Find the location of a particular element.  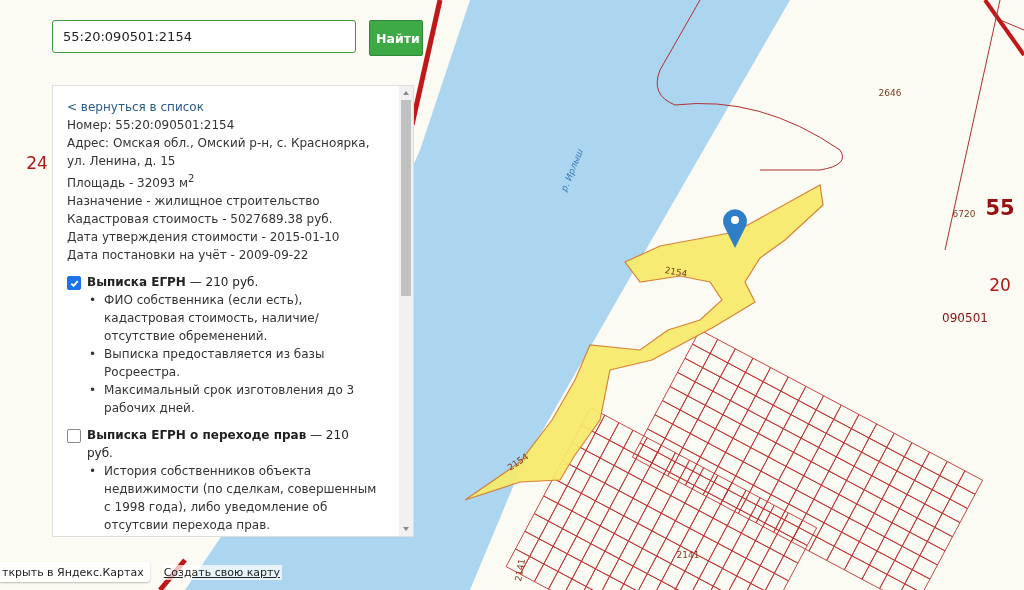

option-bullet: ФИО собственника (если есть), кадастровая стоимость, наличие/ отсутствие обременений. is located at coordinates (212, 318).